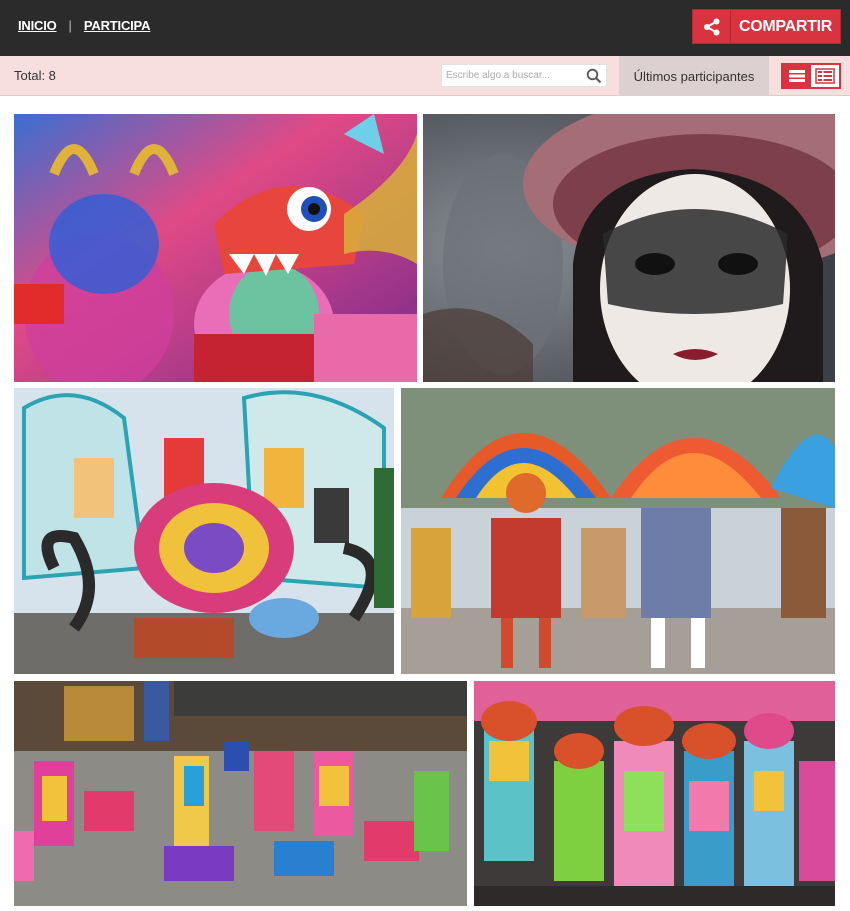 This screenshot has width=850, height=911. What do you see at coordinates (629, 248) in the screenshot?
I see `venetian-lace-mask-photo` at bounding box center [629, 248].